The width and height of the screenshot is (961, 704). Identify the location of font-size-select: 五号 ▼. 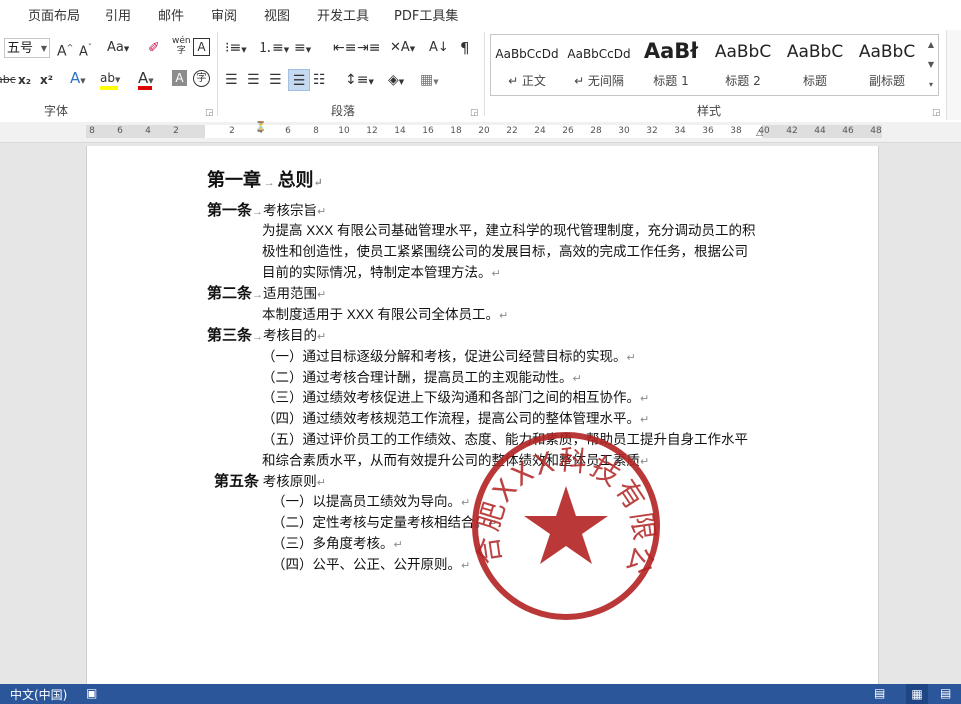
(27, 48).